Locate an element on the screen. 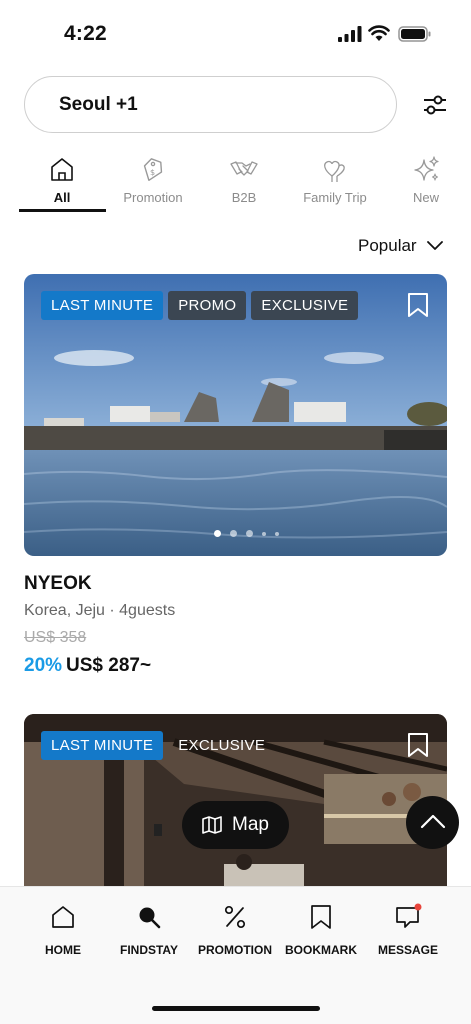 The width and height of the screenshot is (471, 1024). tab-label: All is located at coordinates (62, 197).